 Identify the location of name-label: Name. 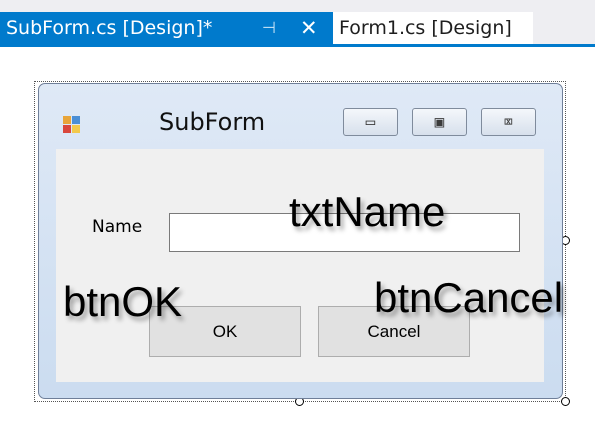
(117, 227).